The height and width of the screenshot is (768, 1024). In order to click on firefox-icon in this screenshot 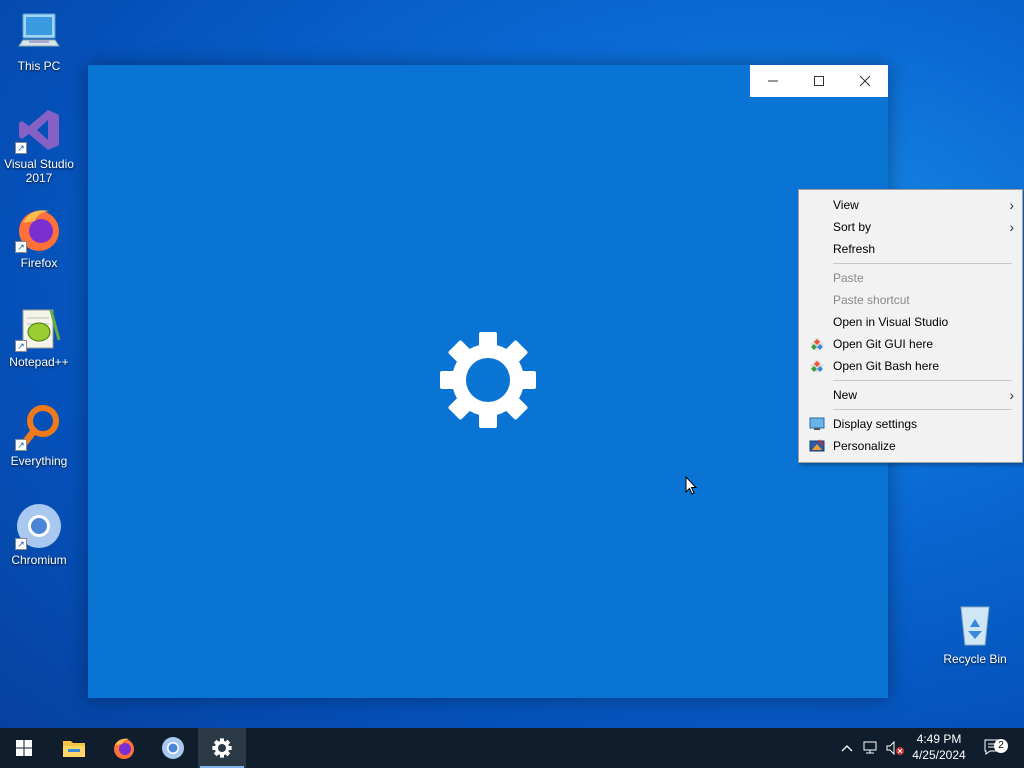, I will do `click(124, 748)`.